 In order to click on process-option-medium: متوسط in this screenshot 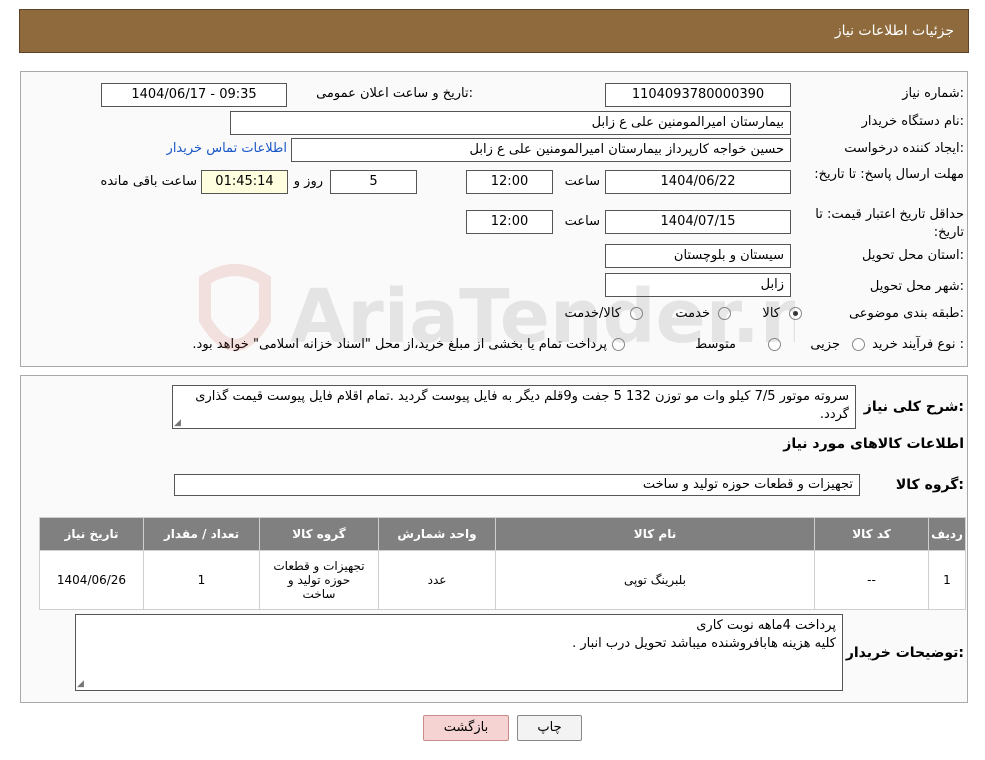, I will do `click(715, 344)`.